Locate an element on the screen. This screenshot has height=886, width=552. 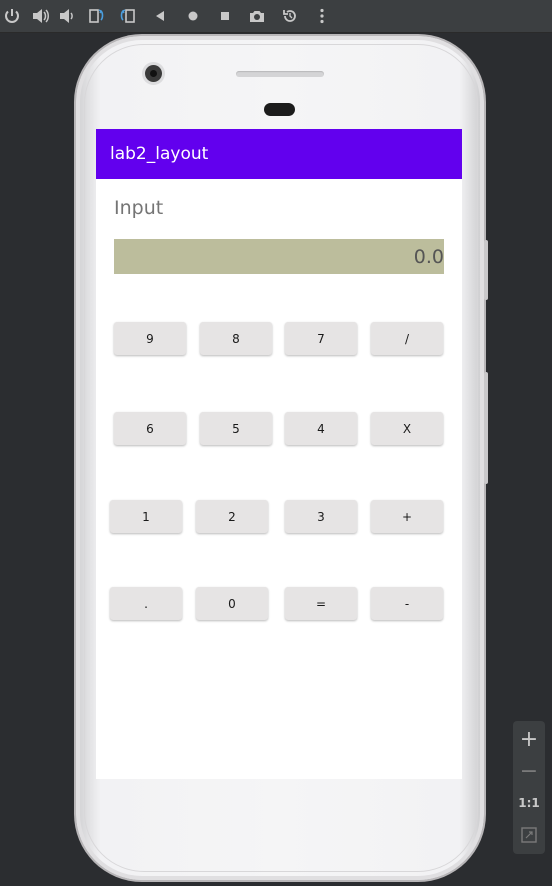
more-icon is located at coordinates (322, 16).